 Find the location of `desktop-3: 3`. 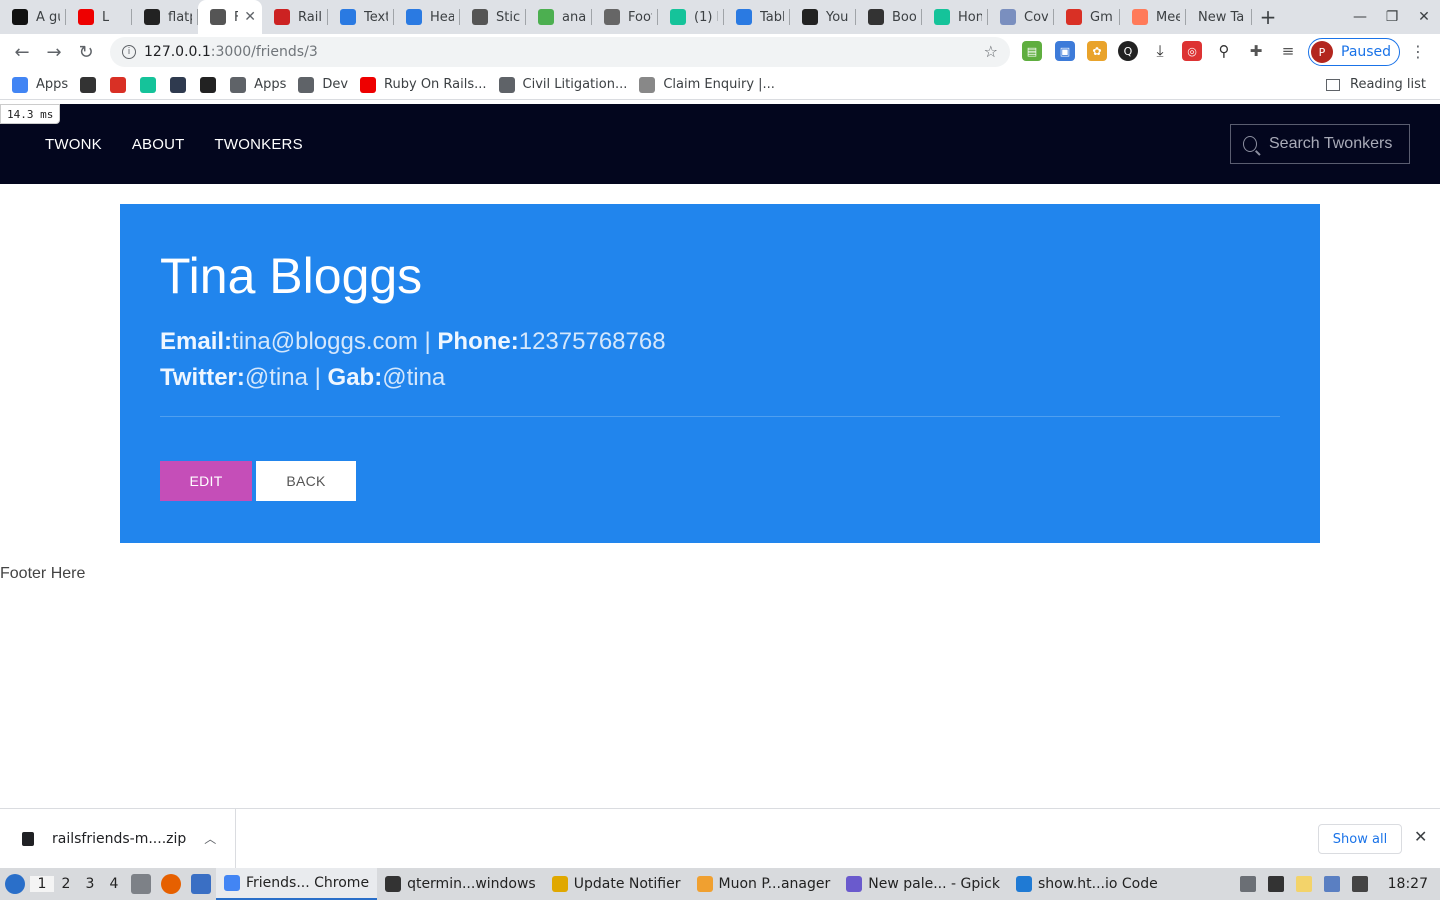

desktop-3: 3 is located at coordinates (90, 884).